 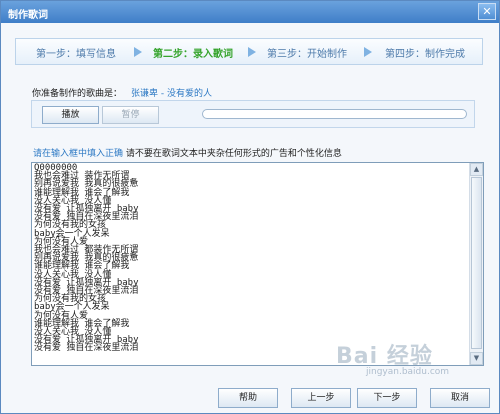 I want to click on pause-button: 暂停, so click(x=130, y=115).